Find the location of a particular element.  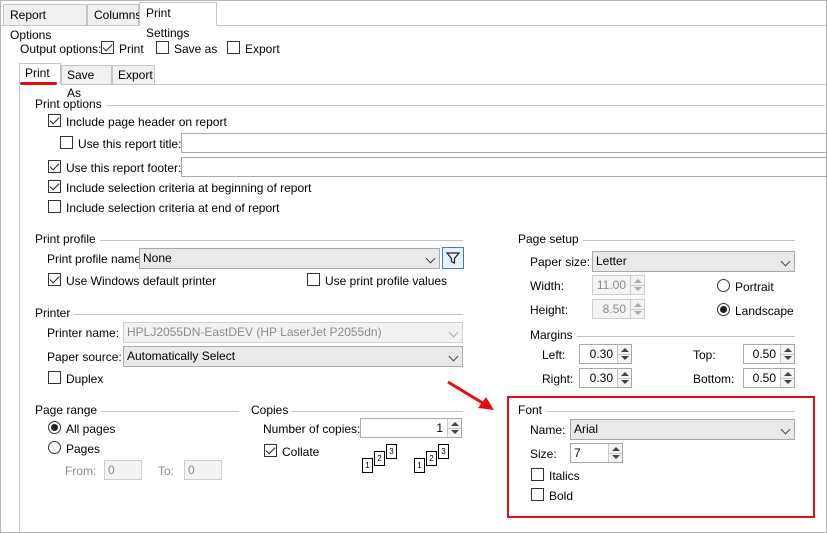

use-report-title-label: Use this report title: is located at coordinates (130, 144).